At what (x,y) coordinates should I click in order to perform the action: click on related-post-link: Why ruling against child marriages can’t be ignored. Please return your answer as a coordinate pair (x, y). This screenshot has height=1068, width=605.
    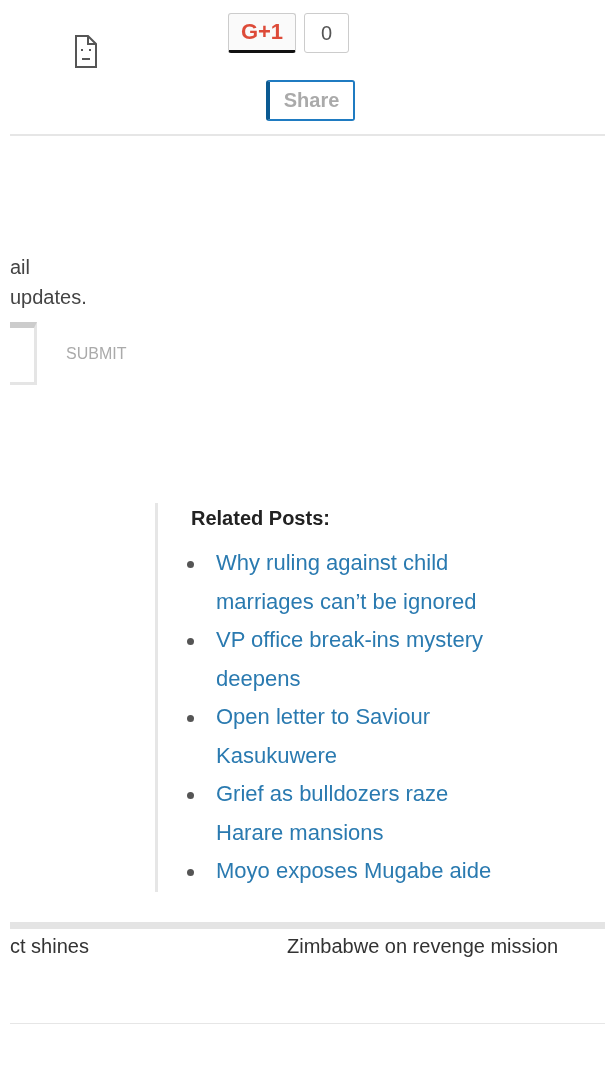
    Looking at the image, I should click on (366, 582).